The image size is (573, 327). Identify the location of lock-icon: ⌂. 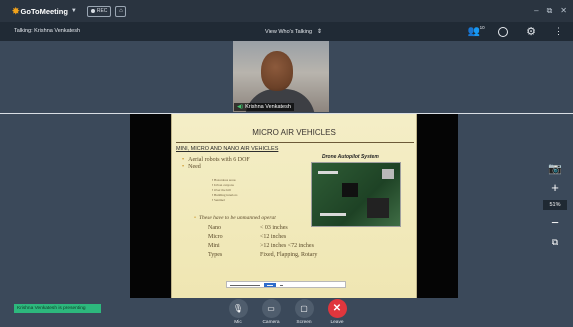
(121, 11).